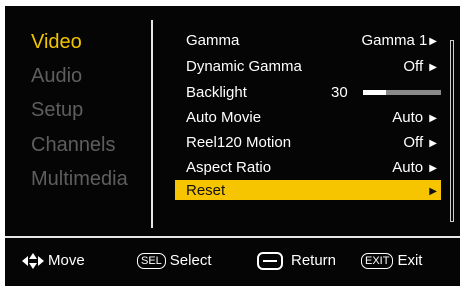 Image resolution: width=465 pixels, height=292 pixels. I want to click on backlight-value: 30, so click(339, 92).